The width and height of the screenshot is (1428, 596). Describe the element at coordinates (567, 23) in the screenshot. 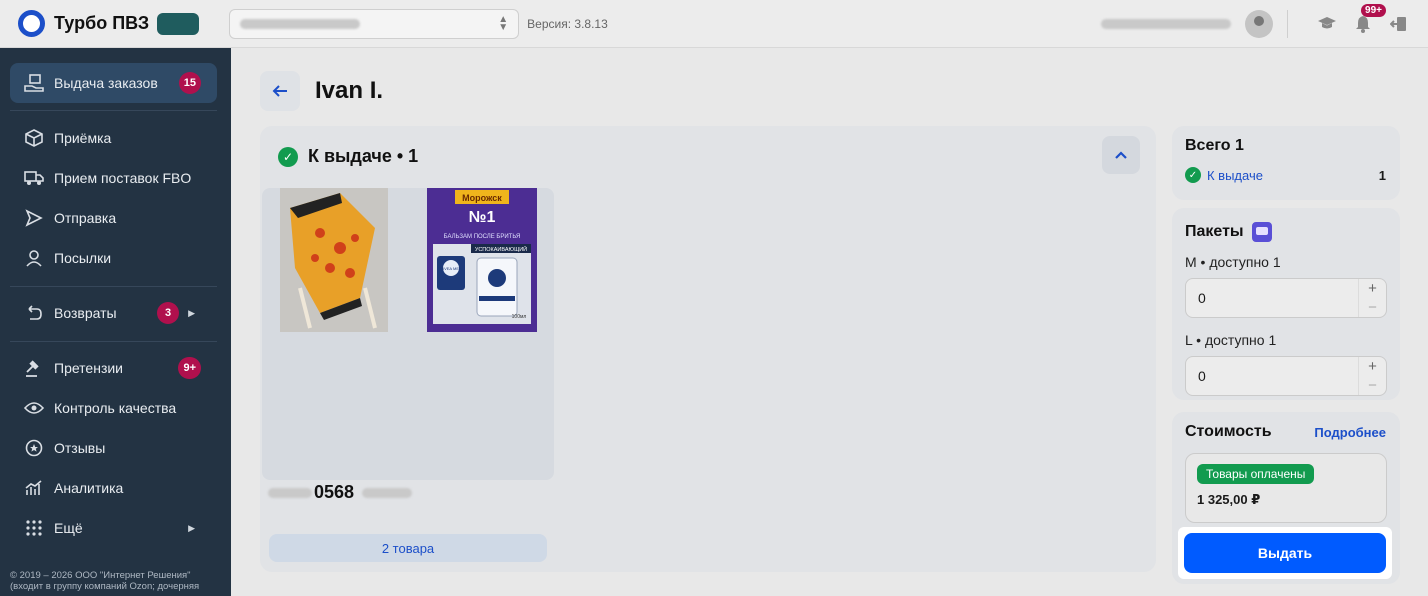

I see `app-version: Версия: 3.8.13` at that location.